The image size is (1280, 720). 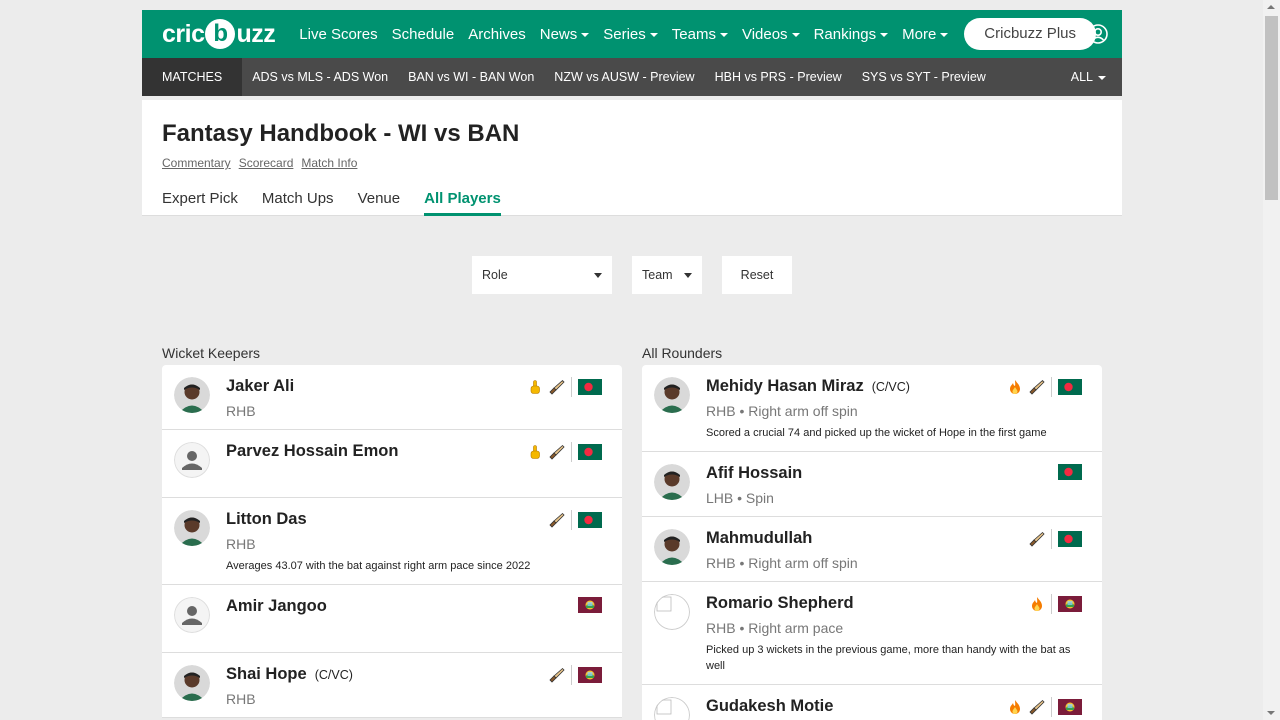 What do you see at coordinates (423, 34) in the screenshot?
I see `nav-item-1: Schedule` at bounding box center [423, 34].